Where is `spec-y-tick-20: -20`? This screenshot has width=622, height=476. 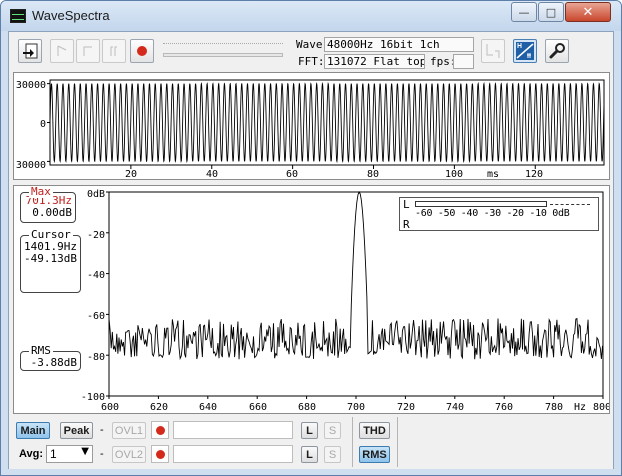 spec-y-tick-20: -20 is located at coordinates (96, 235).